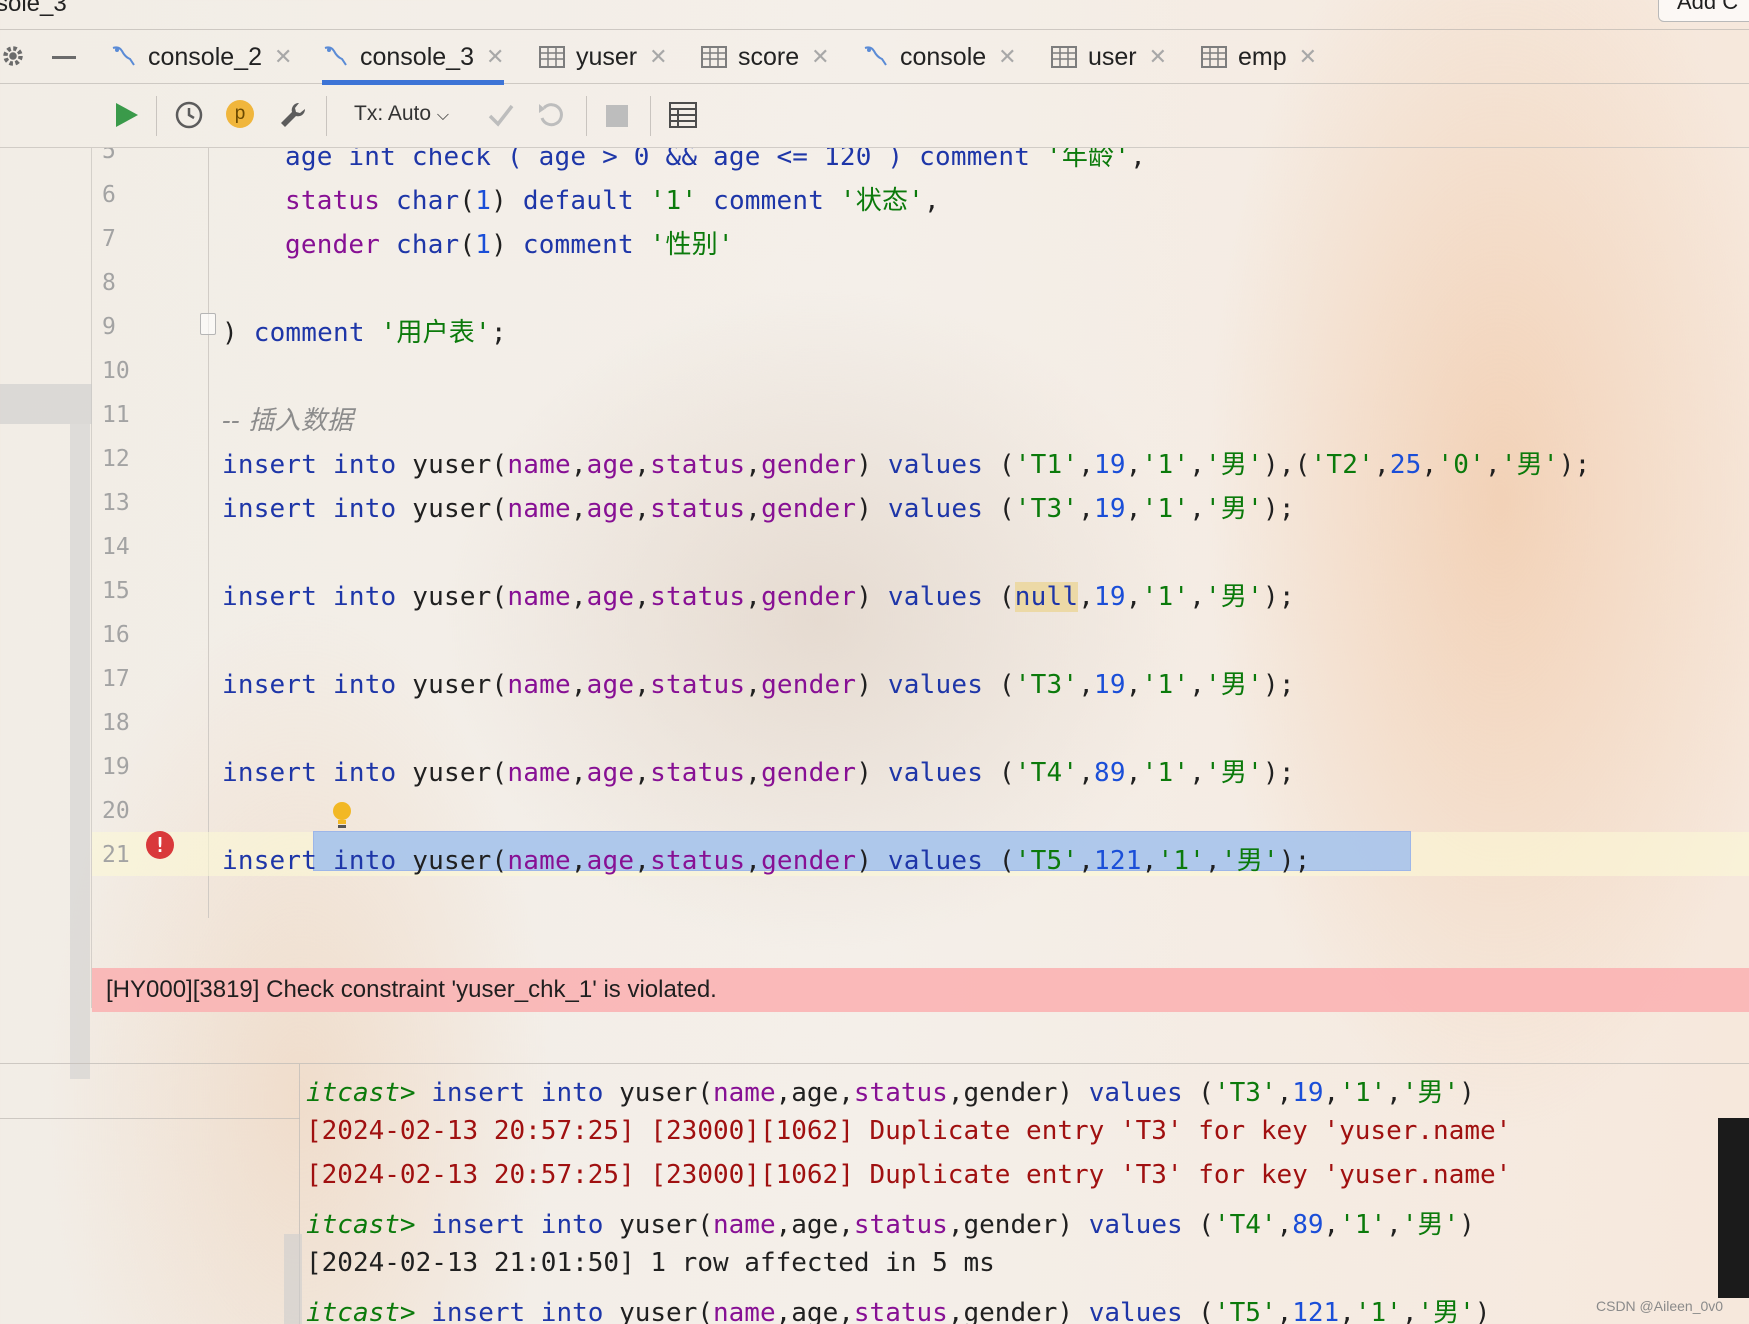 The width and height of the screenshot is (1749, 1324). What do you see at coordinates (293, 115) in the screenshot?
I see `wrench-icon` at bounding box center [293, 115].